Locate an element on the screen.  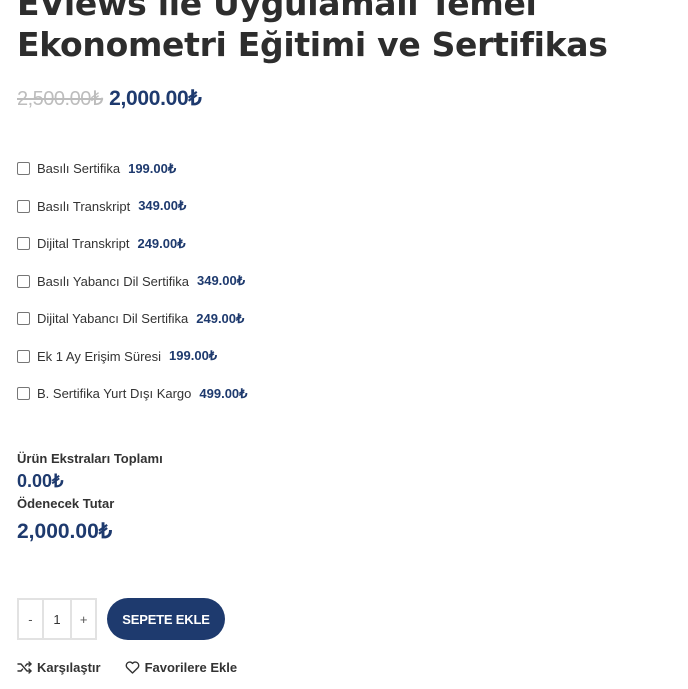
payable-value: 2,000.00₺ is located at coordinates (65, 531).